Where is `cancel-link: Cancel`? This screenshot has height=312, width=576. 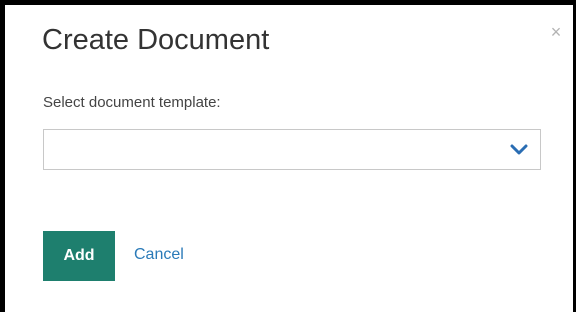 cancel-link: Cancel is located at coordinates (159, 255).